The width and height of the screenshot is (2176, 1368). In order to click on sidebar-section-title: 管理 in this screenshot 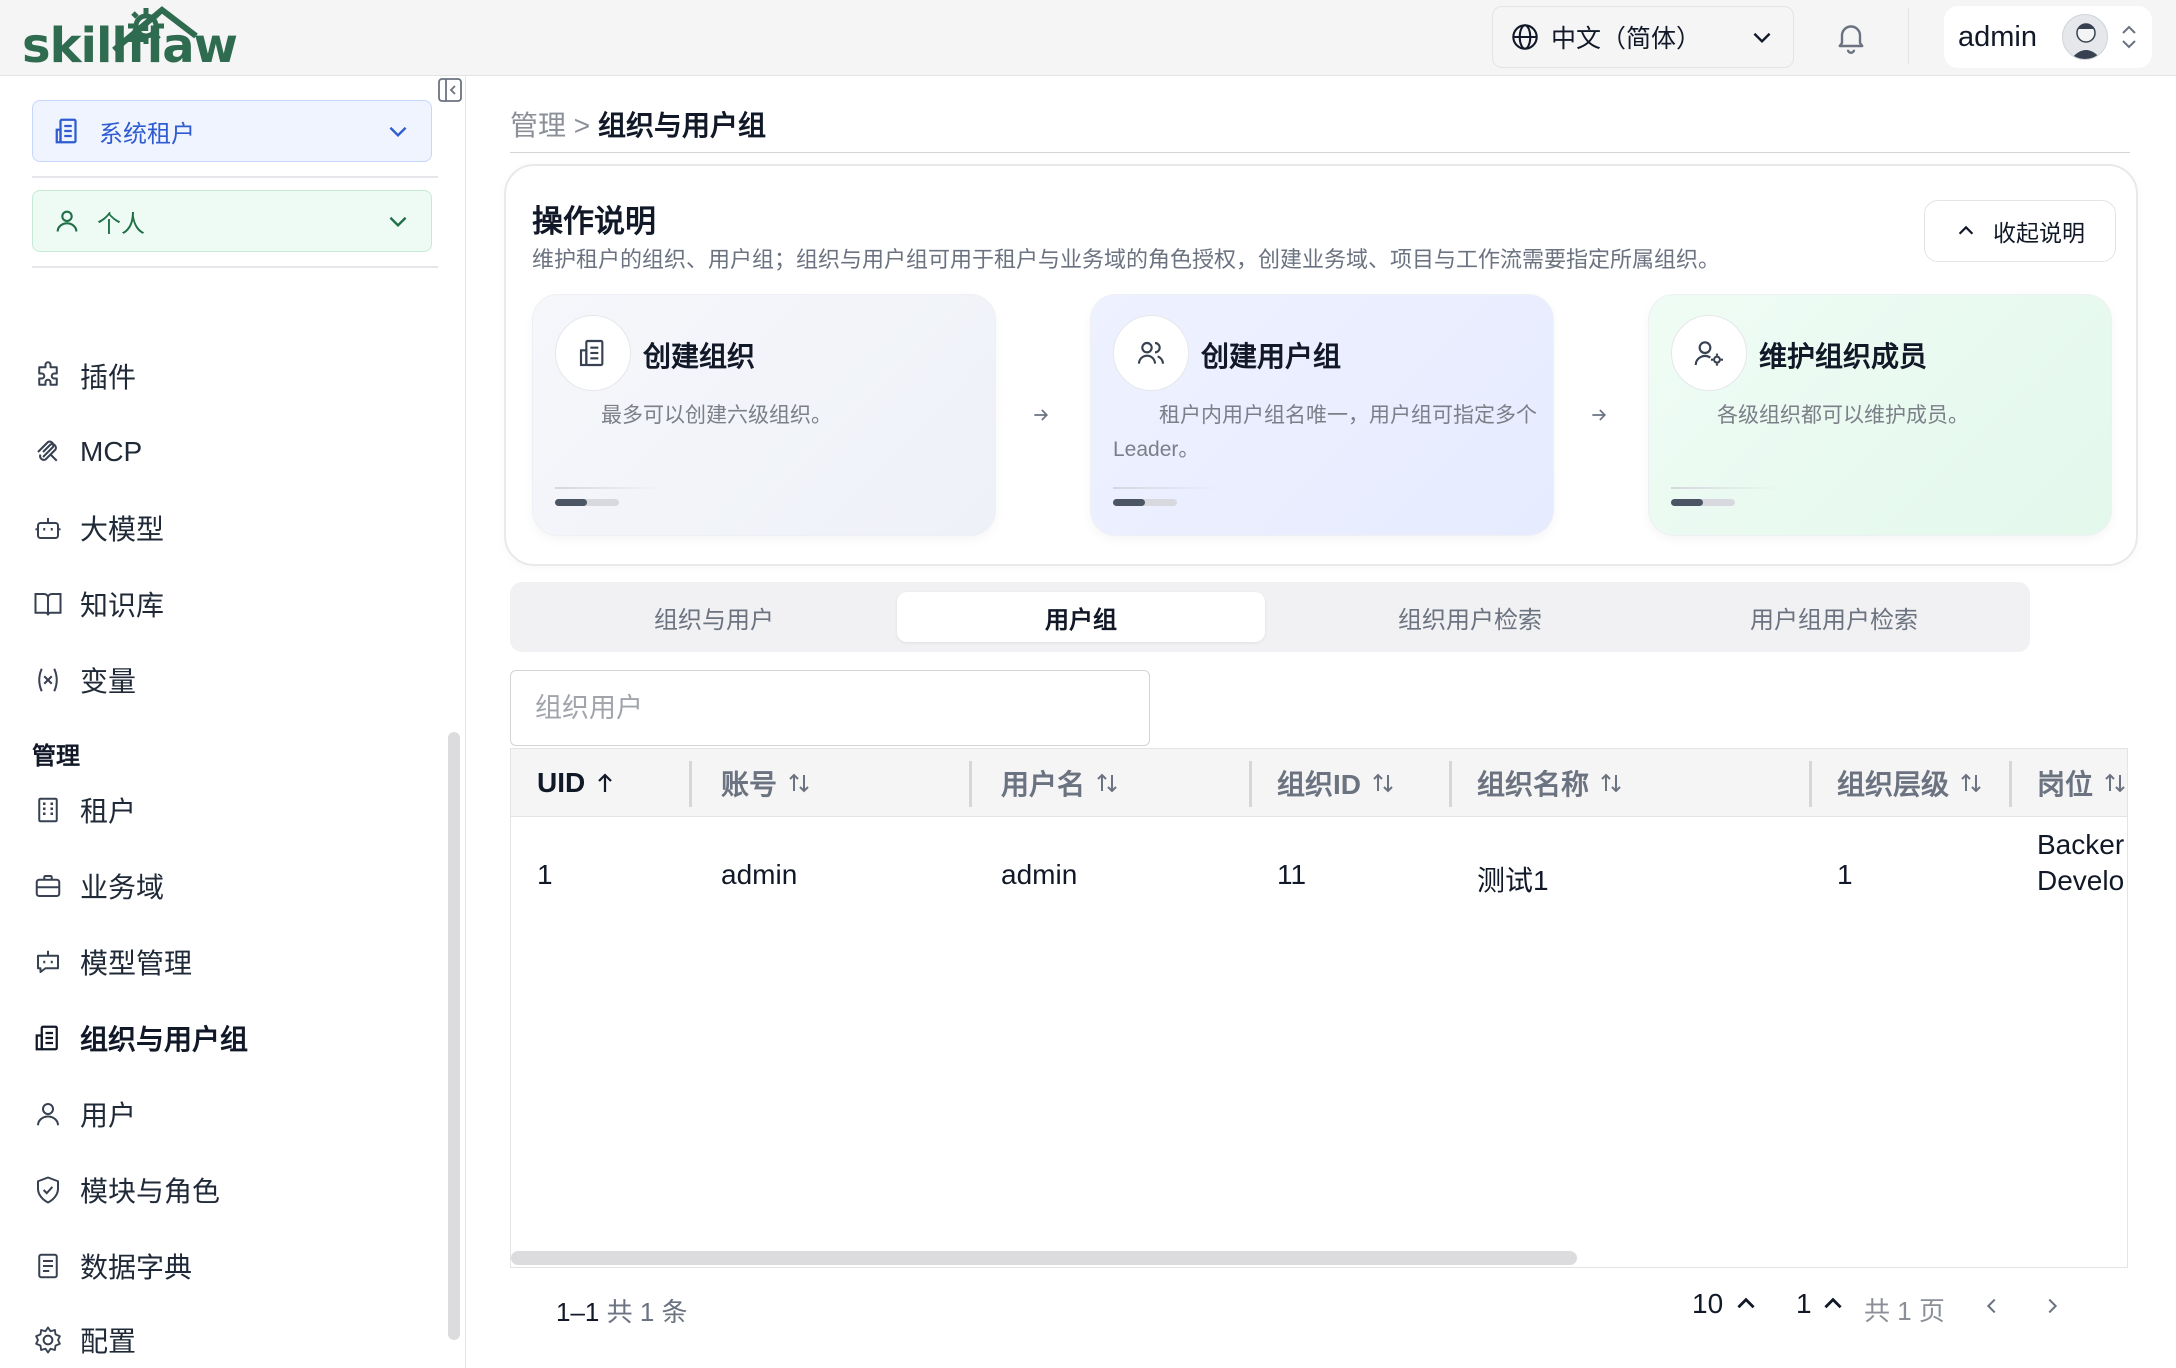, I will do `click(56, 756)`.